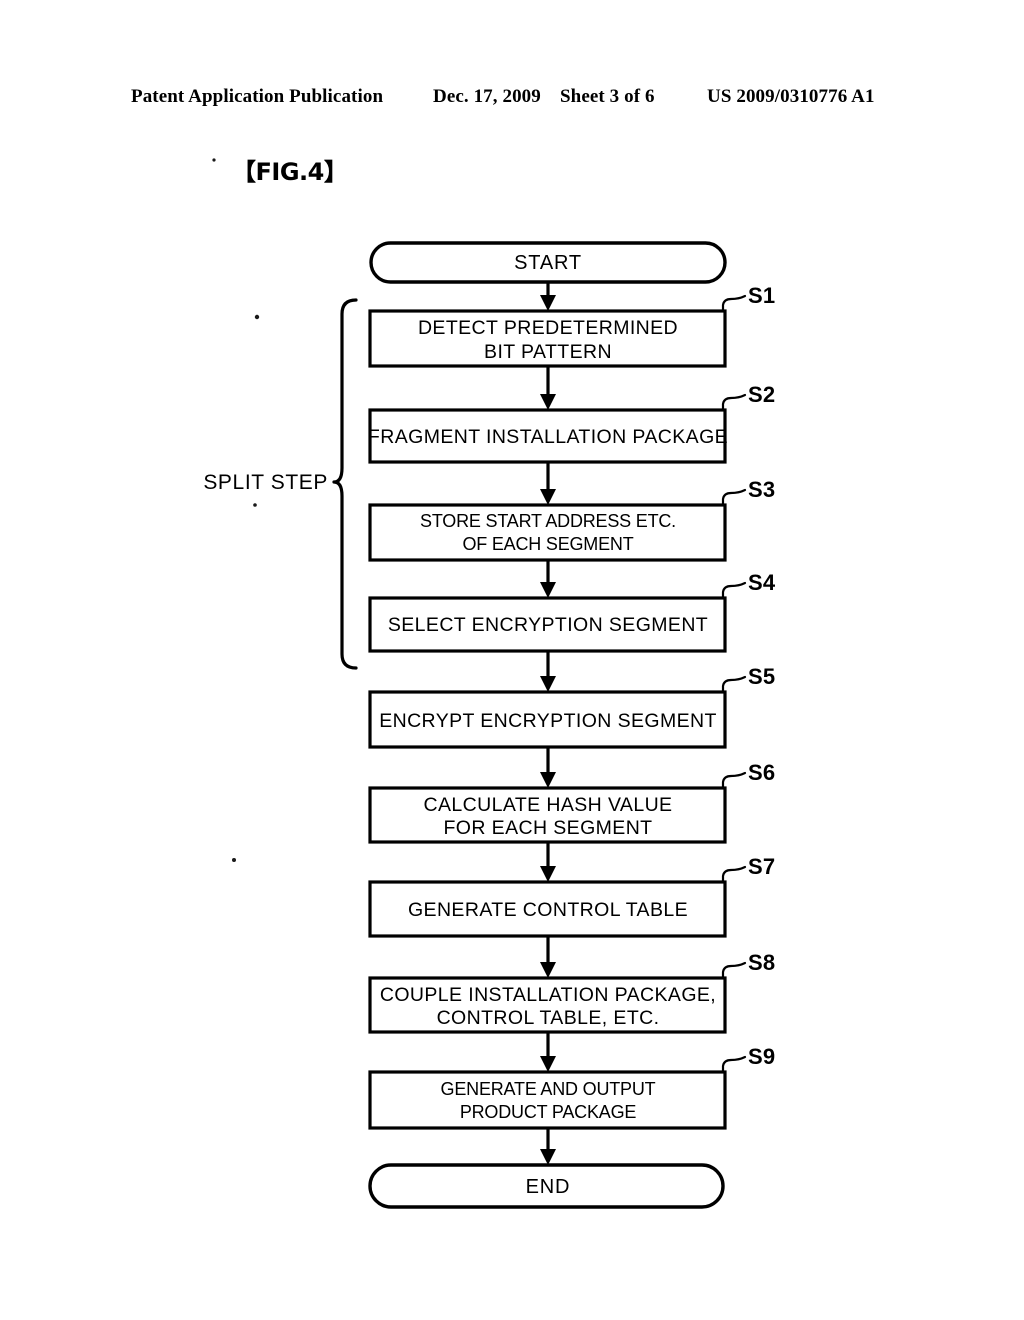 The image size is (1024, 1320). Describe the element at coordinates (548, 995) in the screenshot. I see `step-s8-line1: COUPLE INSTALLATION PACKAGE,` at that location.